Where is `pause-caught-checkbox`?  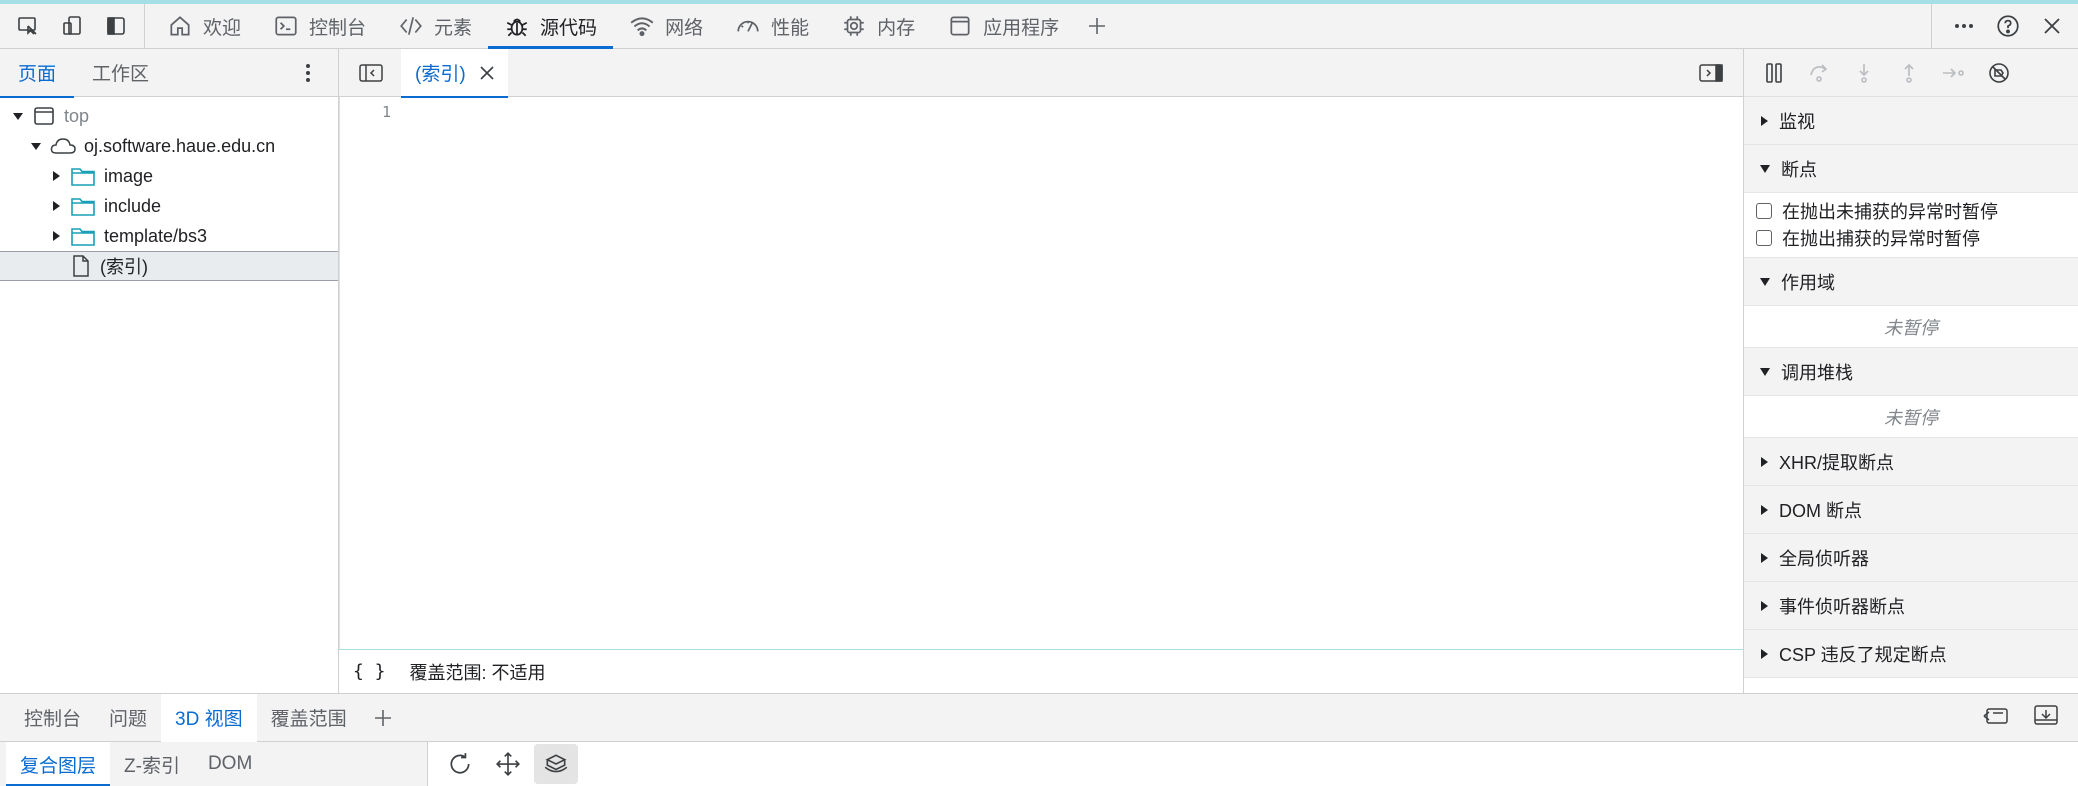
pause-caught-checkbox is located at coordinates (1764, 237).